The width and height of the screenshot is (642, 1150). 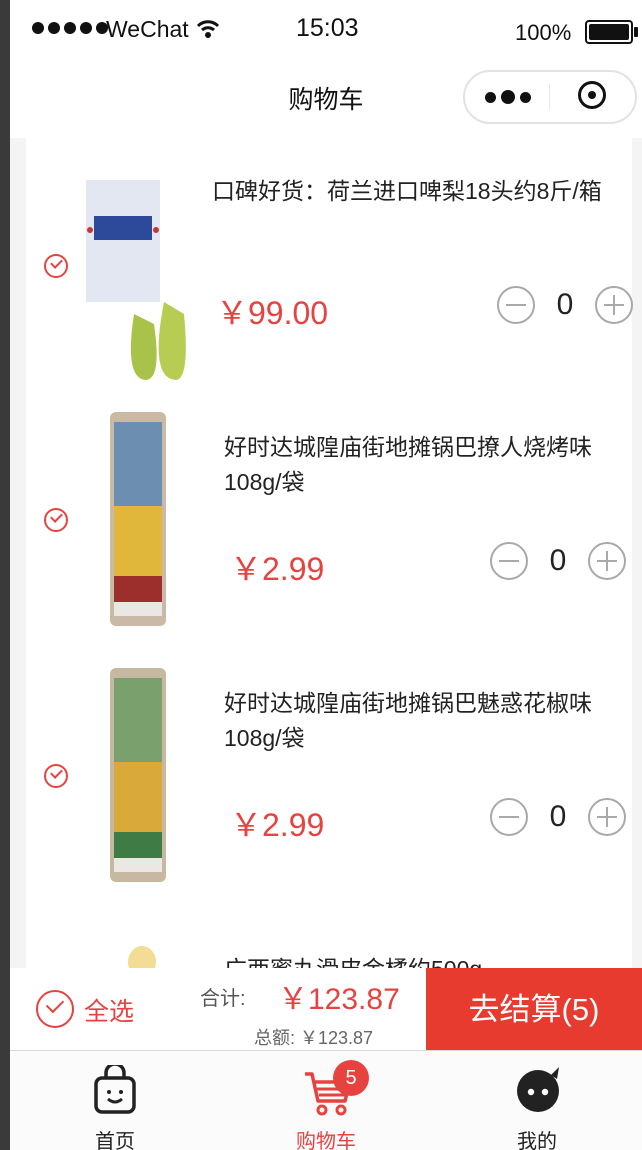 I want to click on checkout-button: 去结算(5), so click(x=534, y=1009).